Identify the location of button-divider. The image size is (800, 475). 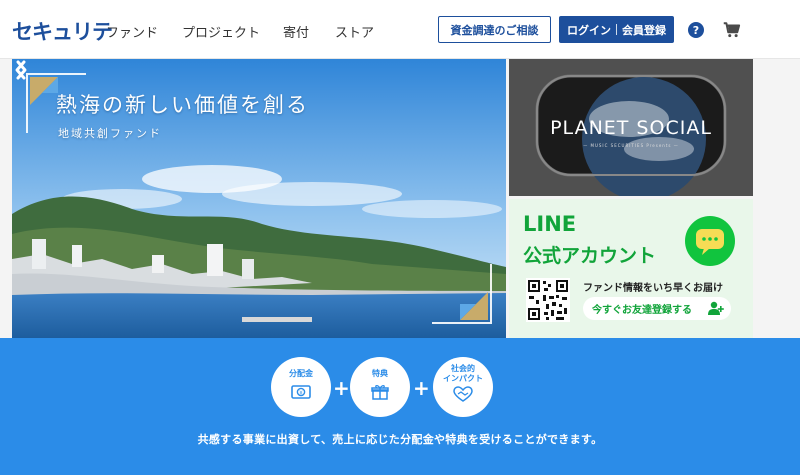
(616, 29).